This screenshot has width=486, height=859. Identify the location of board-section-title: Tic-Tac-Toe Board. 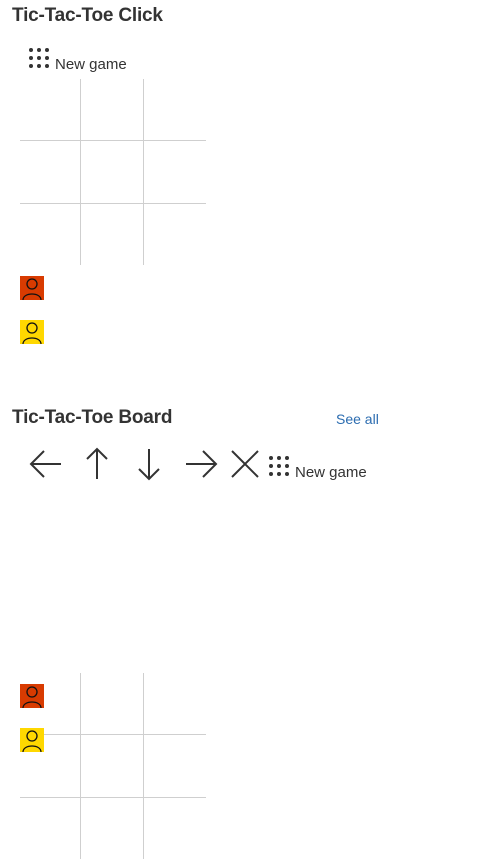
(92, 417).